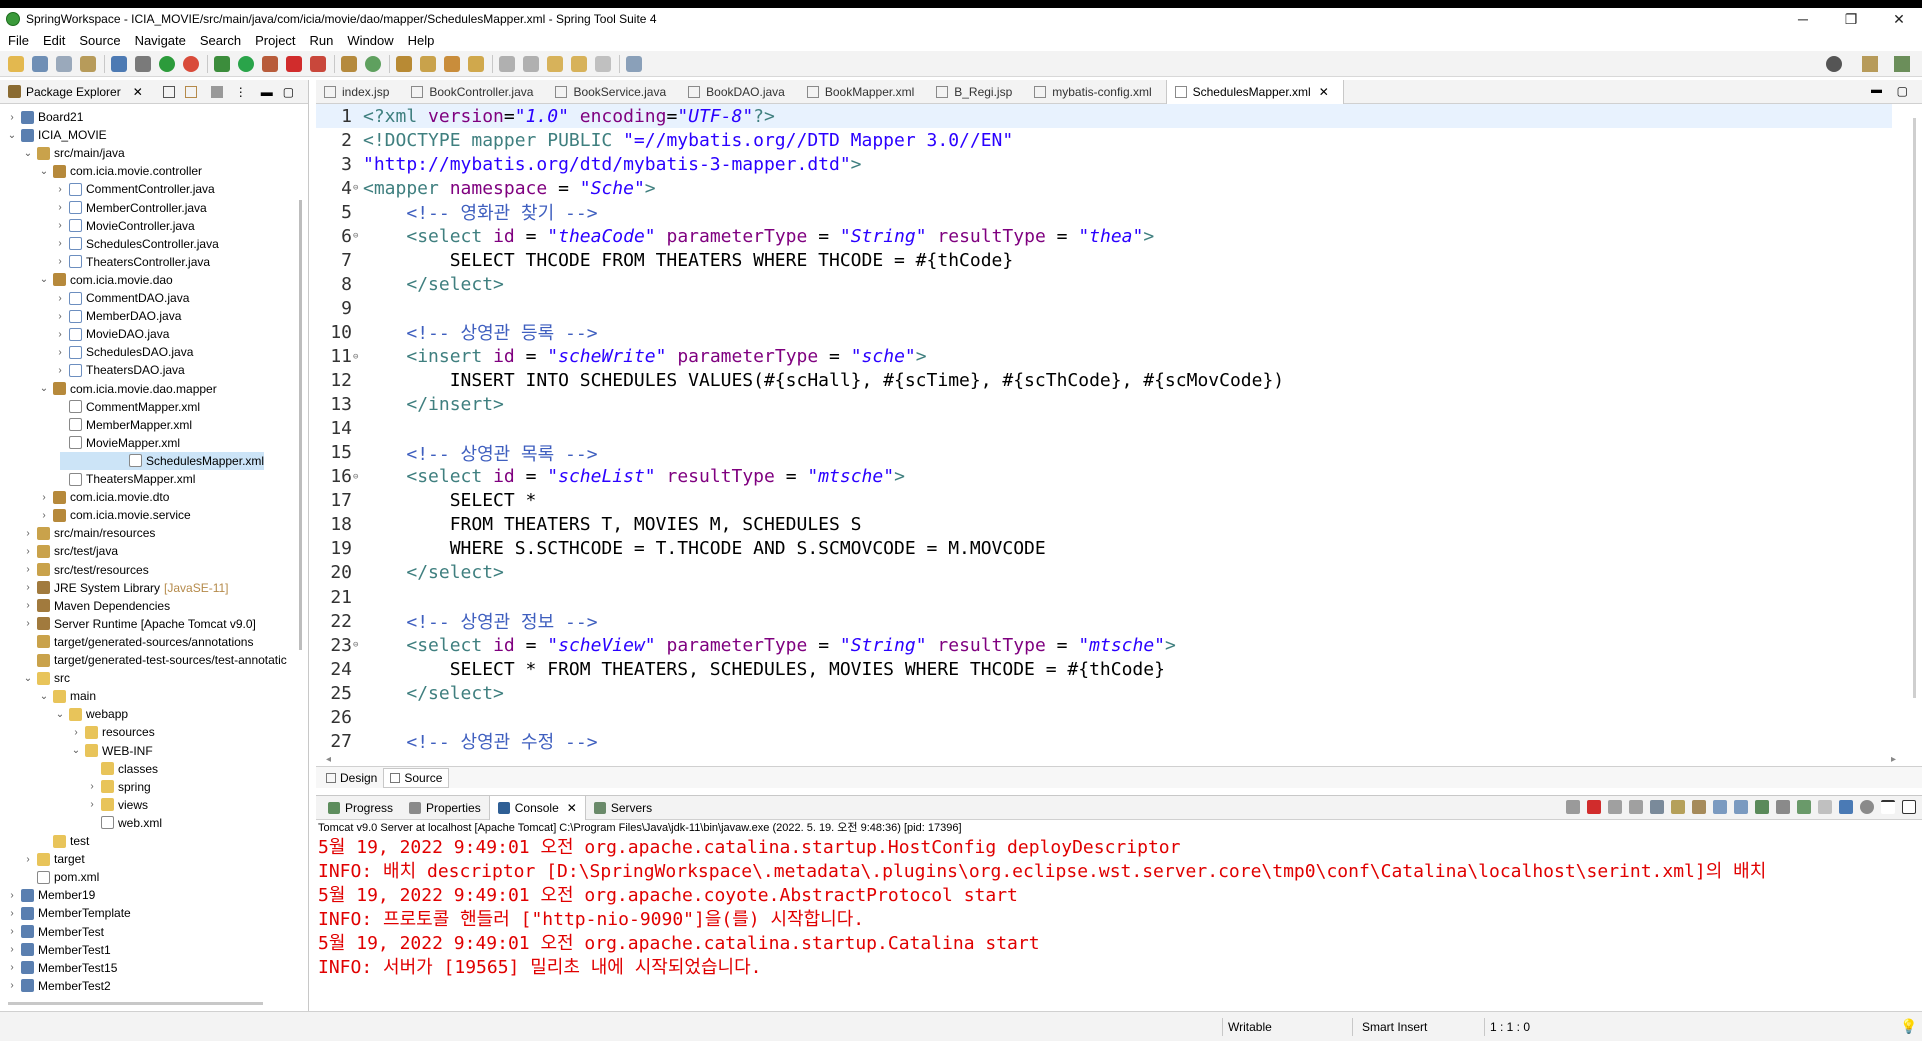 This screenshot has width=1922, height=1041. Describe the element at coordinates (1867, 807) in the screenshot. I see `gear-icon` at that location.